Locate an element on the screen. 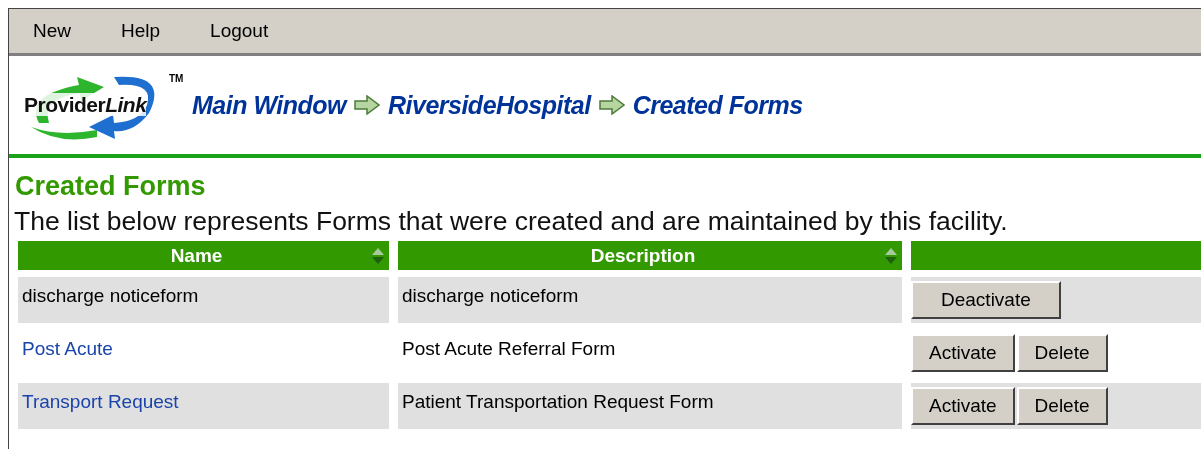 Image resolution: width=1201 pixels, height=449 pixels. column-header: Description is located at coordinates (650, 256).